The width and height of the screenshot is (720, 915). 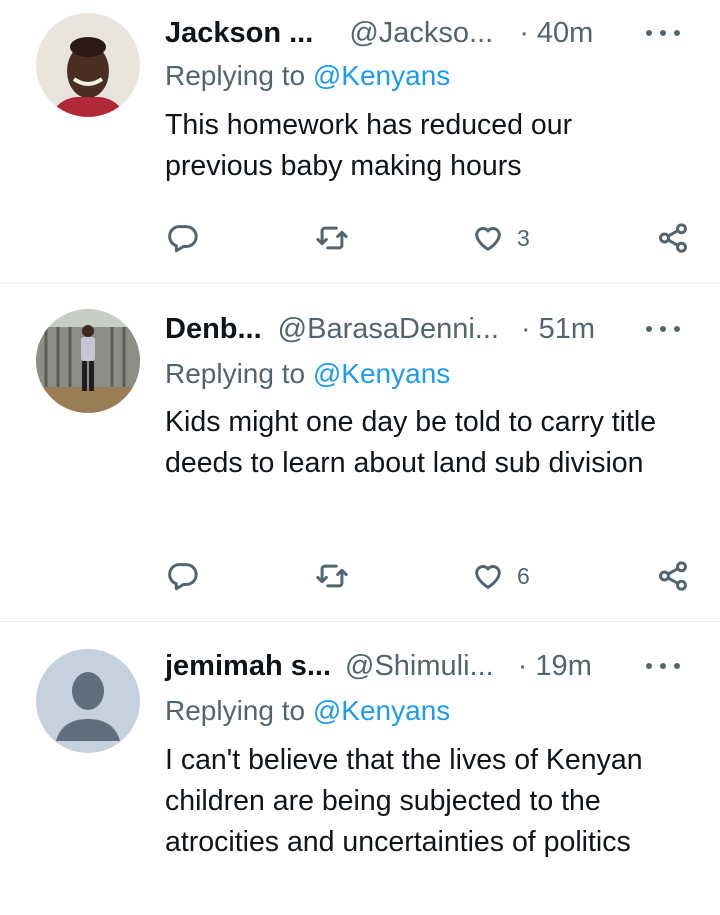 What do you see at coordinates (427, 238) in the screenshot?
I see `tweet-actions: 3` at bounding box center [427, 238].